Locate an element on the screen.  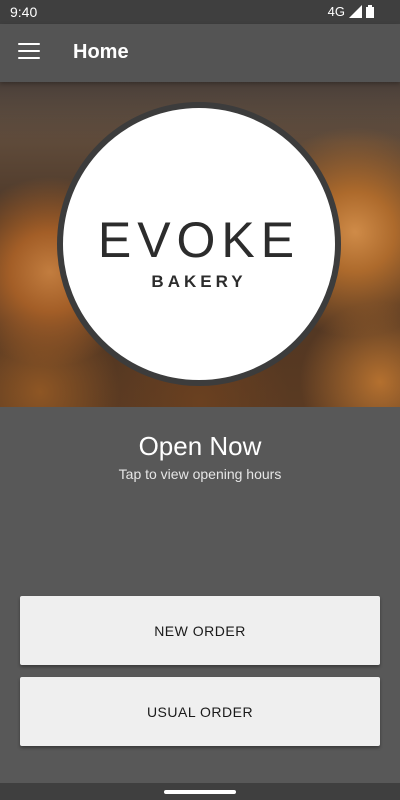
logo-brand-text: EVOKE is located at coordinates (199, 240).